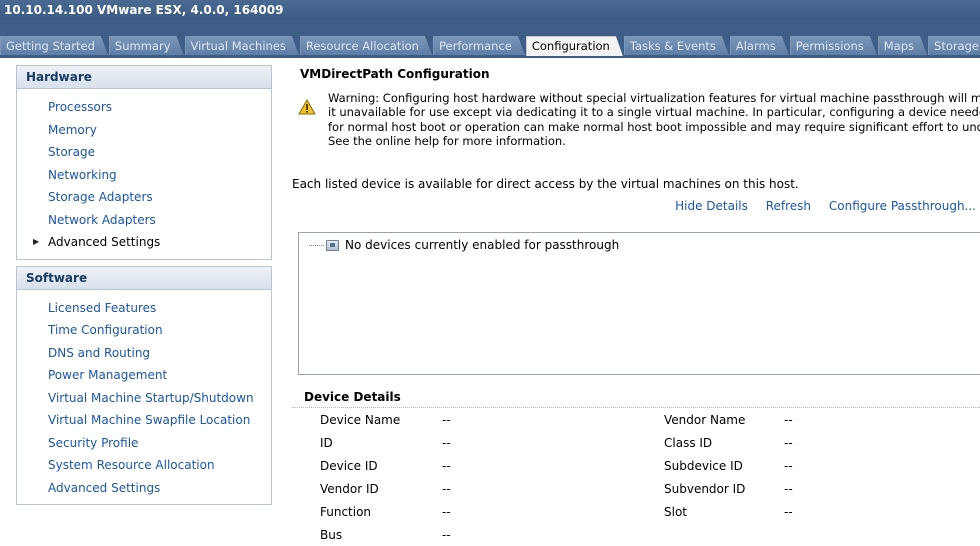 Image resolution: width=980 pixels, height=546 pixels. I want to click on sidebar-item-advanced-settings-hw: ▶ Advanced Settings, so click(144, 242).